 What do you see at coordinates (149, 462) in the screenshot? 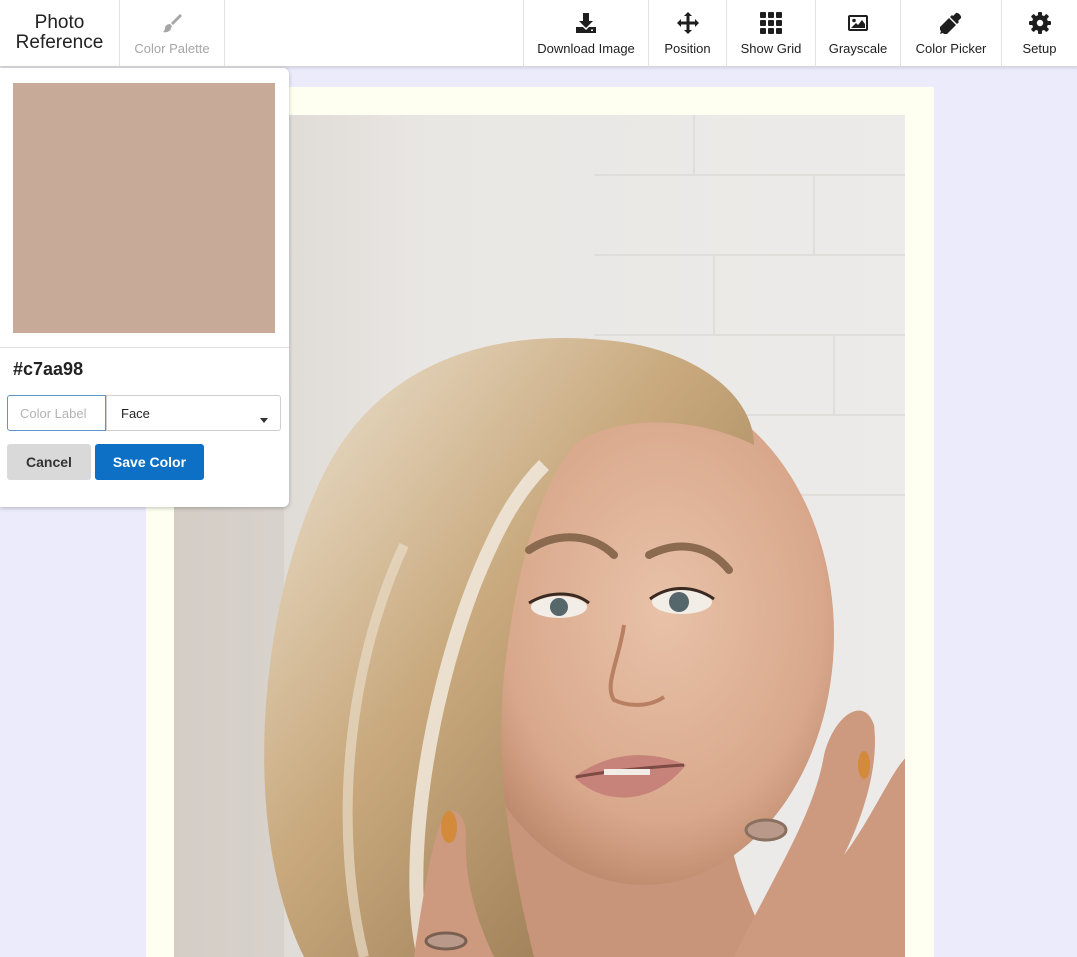
I see `save-color-button: Save Color` at bounding box center [149, 462].